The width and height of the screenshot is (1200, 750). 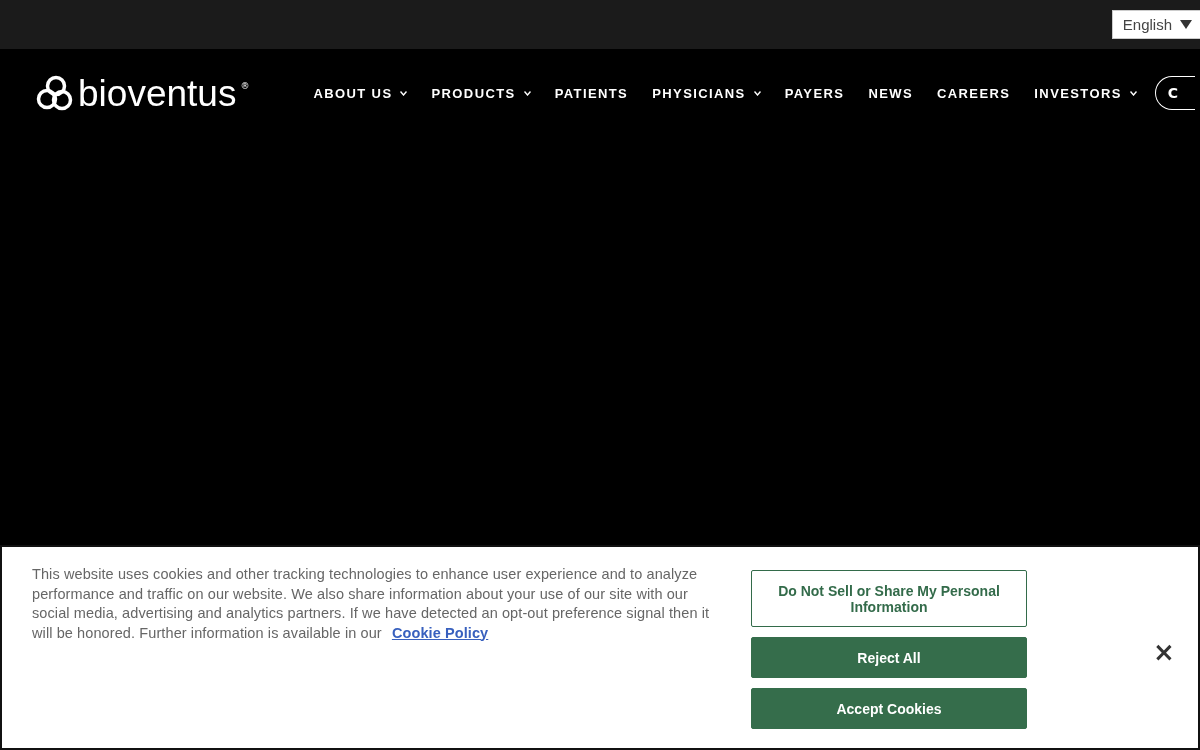 I want to click on logo-icon, so click(x=55, y=93).